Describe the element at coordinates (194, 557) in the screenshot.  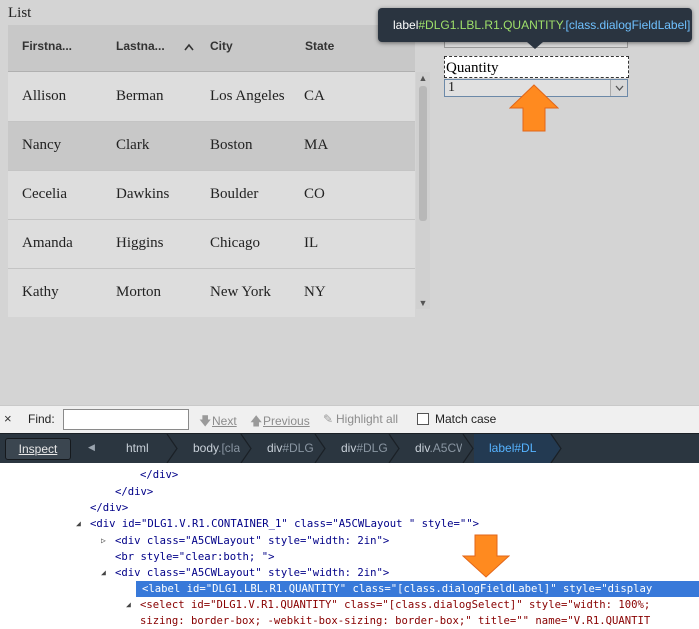
I see `markup-line: <br style="clear:both; ">` at that location.